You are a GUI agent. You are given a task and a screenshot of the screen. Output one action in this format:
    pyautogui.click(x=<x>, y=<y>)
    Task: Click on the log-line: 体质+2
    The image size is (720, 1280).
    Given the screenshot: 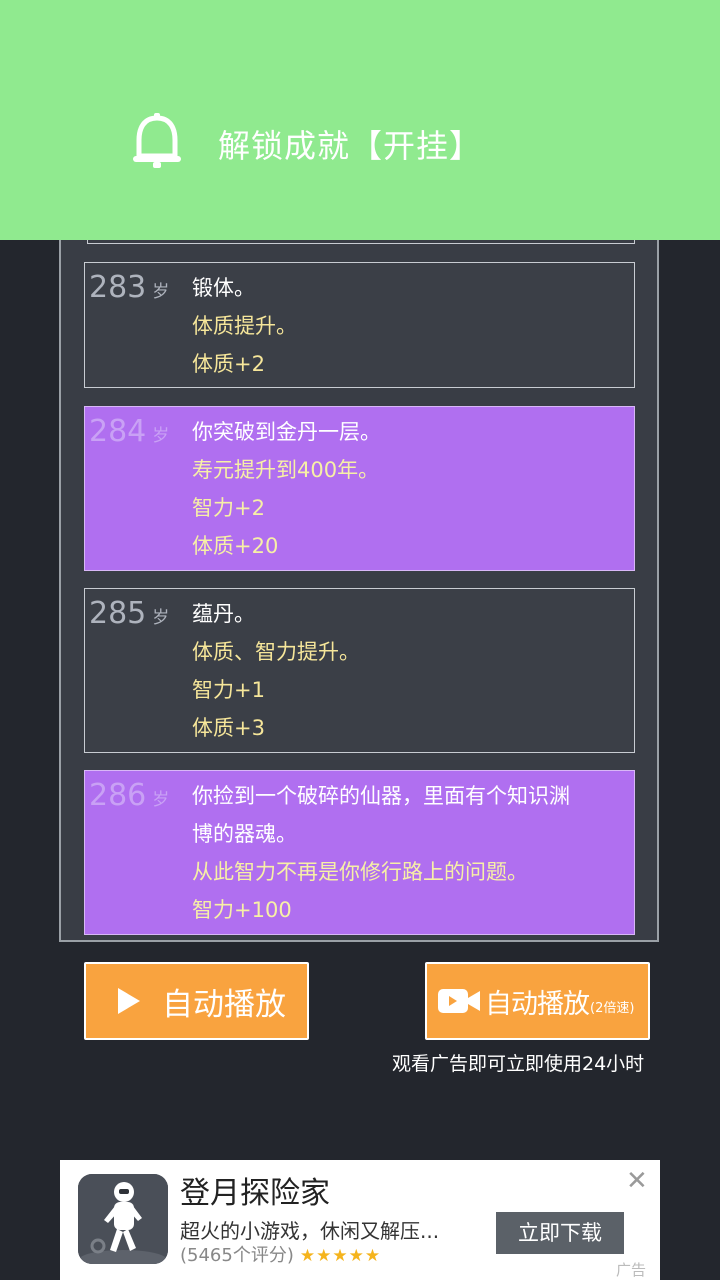 What is the action you would take?
    pyautogui.click(x=228, y=364)
    